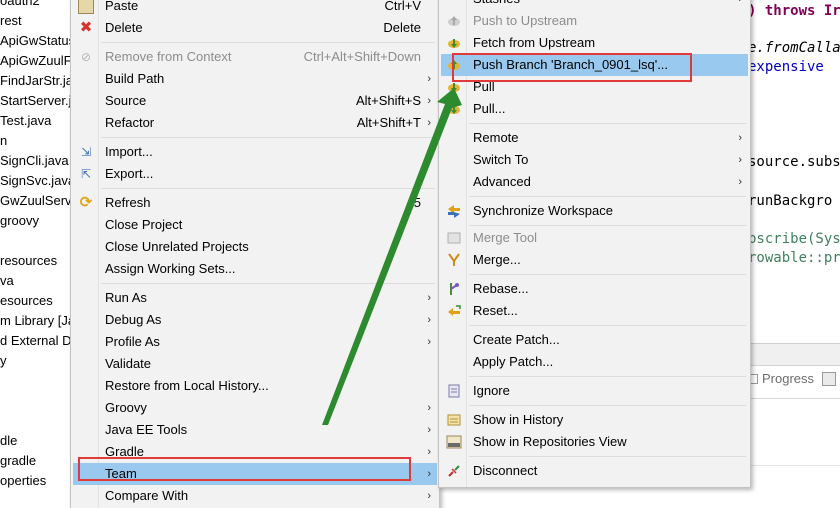  I want to click on fetch-upstream-icon, so click(454, 43).